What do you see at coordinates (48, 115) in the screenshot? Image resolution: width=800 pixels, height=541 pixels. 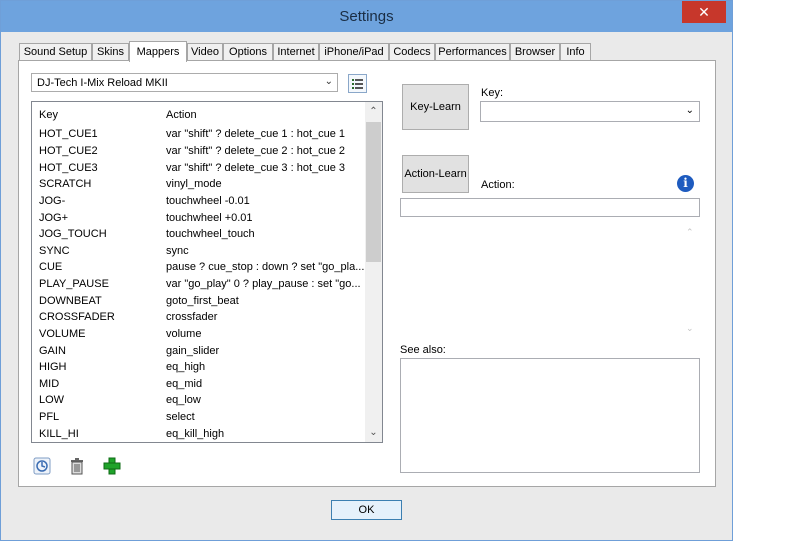 I see `column-header-key: Key` at bounding box center [48, 115].